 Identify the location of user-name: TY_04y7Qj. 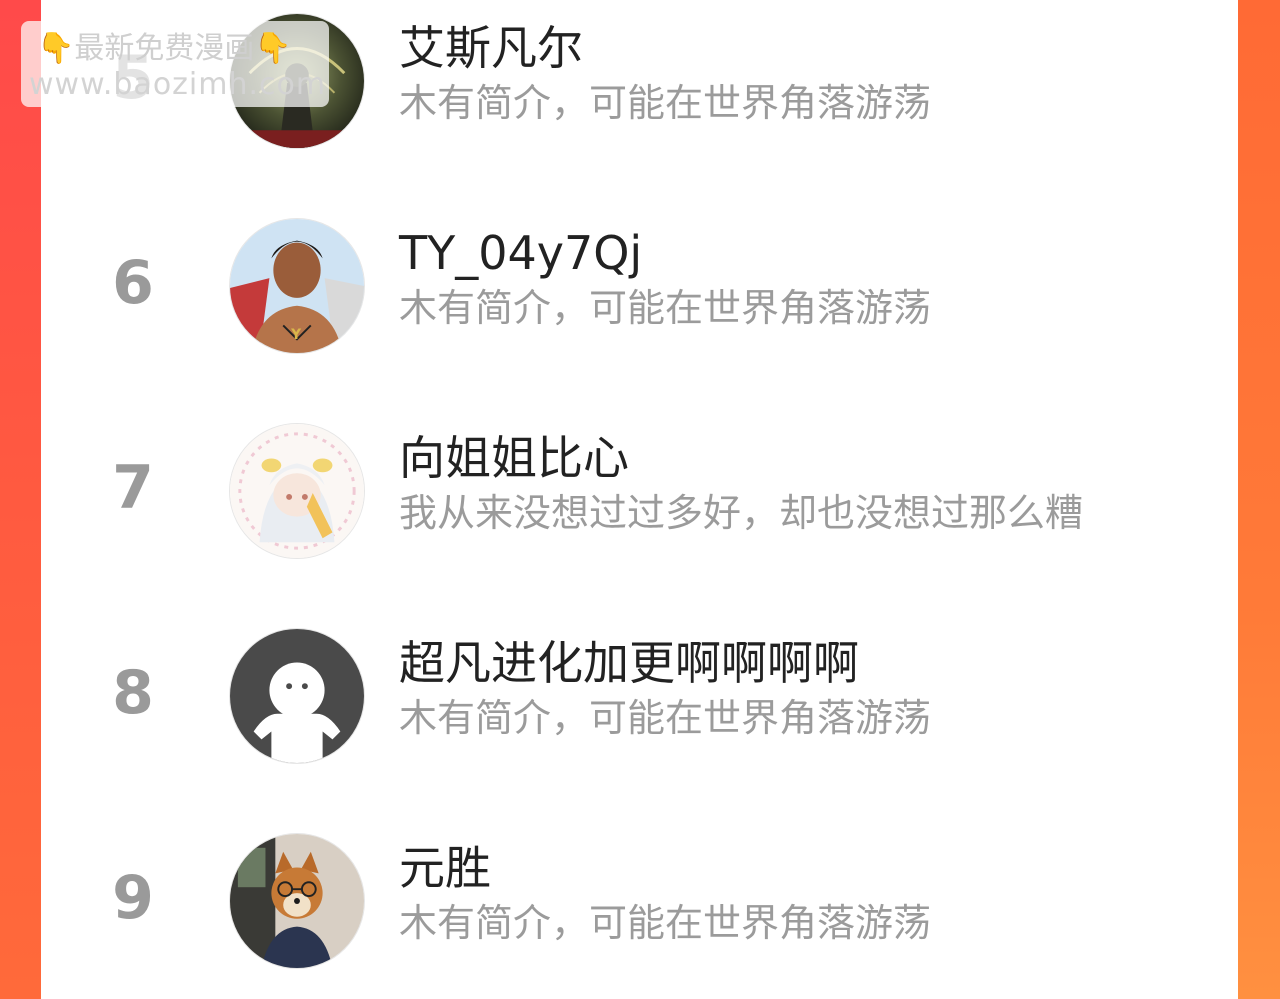
(520, 253).